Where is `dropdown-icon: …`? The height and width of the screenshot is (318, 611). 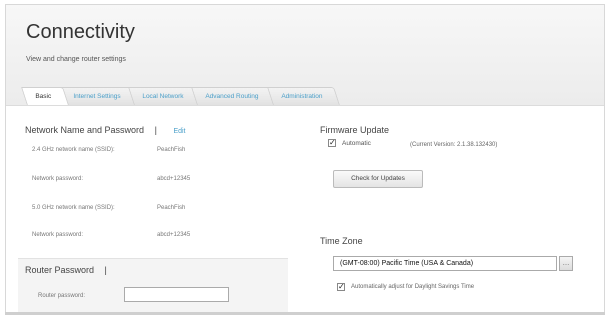 dropdown-icon: … is located at coordinates (566, 263).